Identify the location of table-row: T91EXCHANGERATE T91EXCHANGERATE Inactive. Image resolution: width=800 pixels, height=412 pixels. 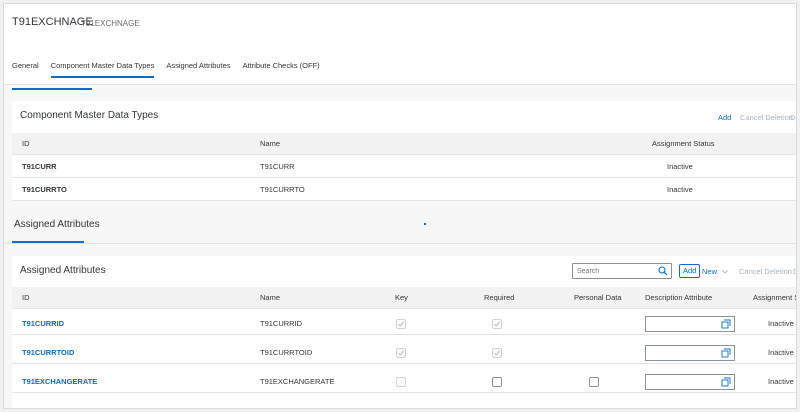
(404, 382).